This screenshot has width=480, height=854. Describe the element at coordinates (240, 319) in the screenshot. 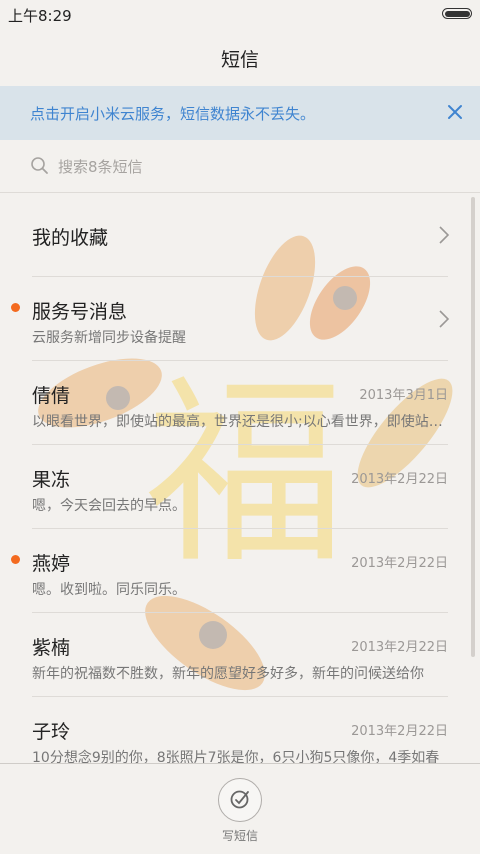

I see `conversation-row: 服务号消息云服务新增同步设备提醒` at that location.